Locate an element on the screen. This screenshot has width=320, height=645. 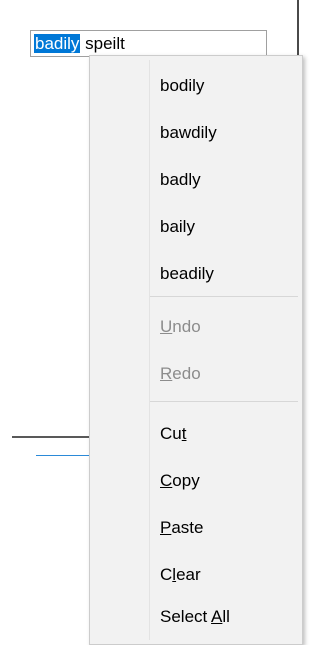
suggestion-label: bawdily is located at coordinates (188, 132).